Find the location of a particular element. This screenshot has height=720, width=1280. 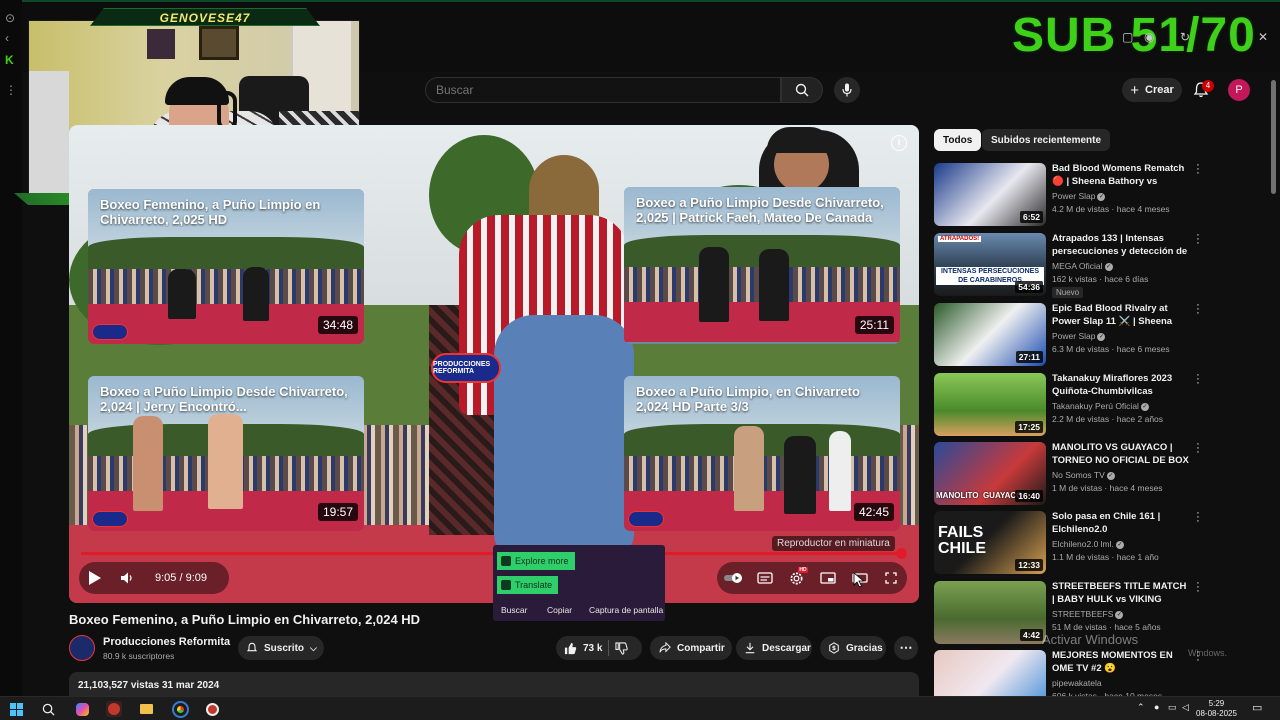

start-button is located at coordinates (16, 709).